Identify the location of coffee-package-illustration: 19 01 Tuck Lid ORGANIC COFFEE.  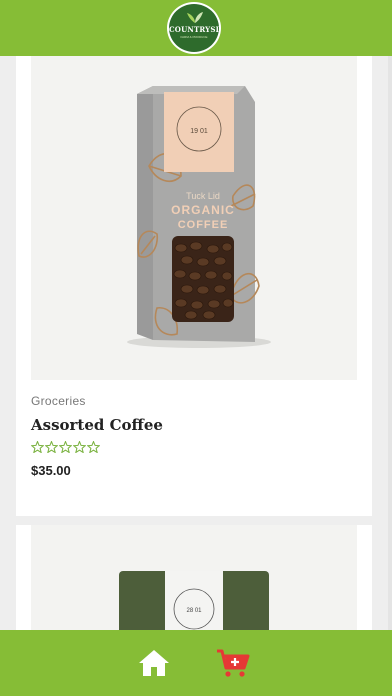
(199, 217).